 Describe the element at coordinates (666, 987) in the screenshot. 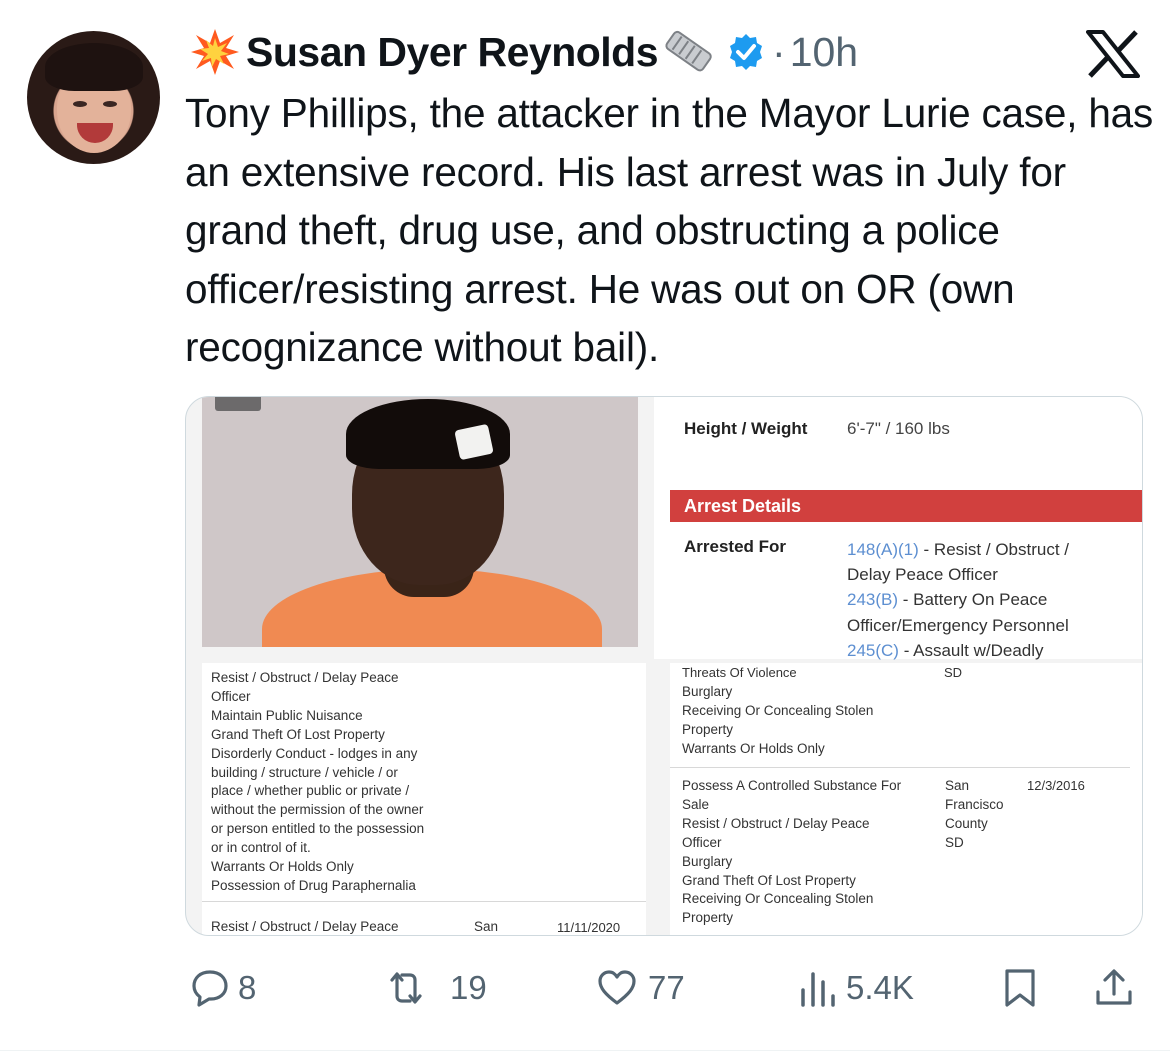

I see `like-count: 77` at that location.